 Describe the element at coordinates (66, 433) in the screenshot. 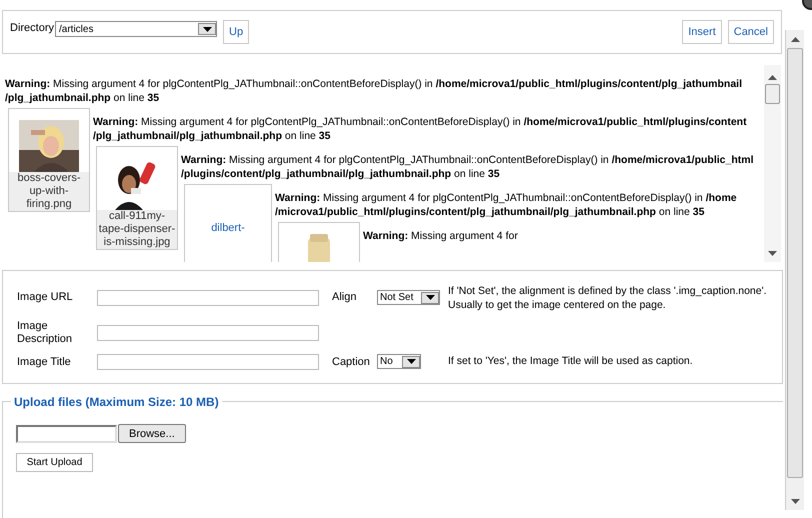

I see `file-path-field` at that location.